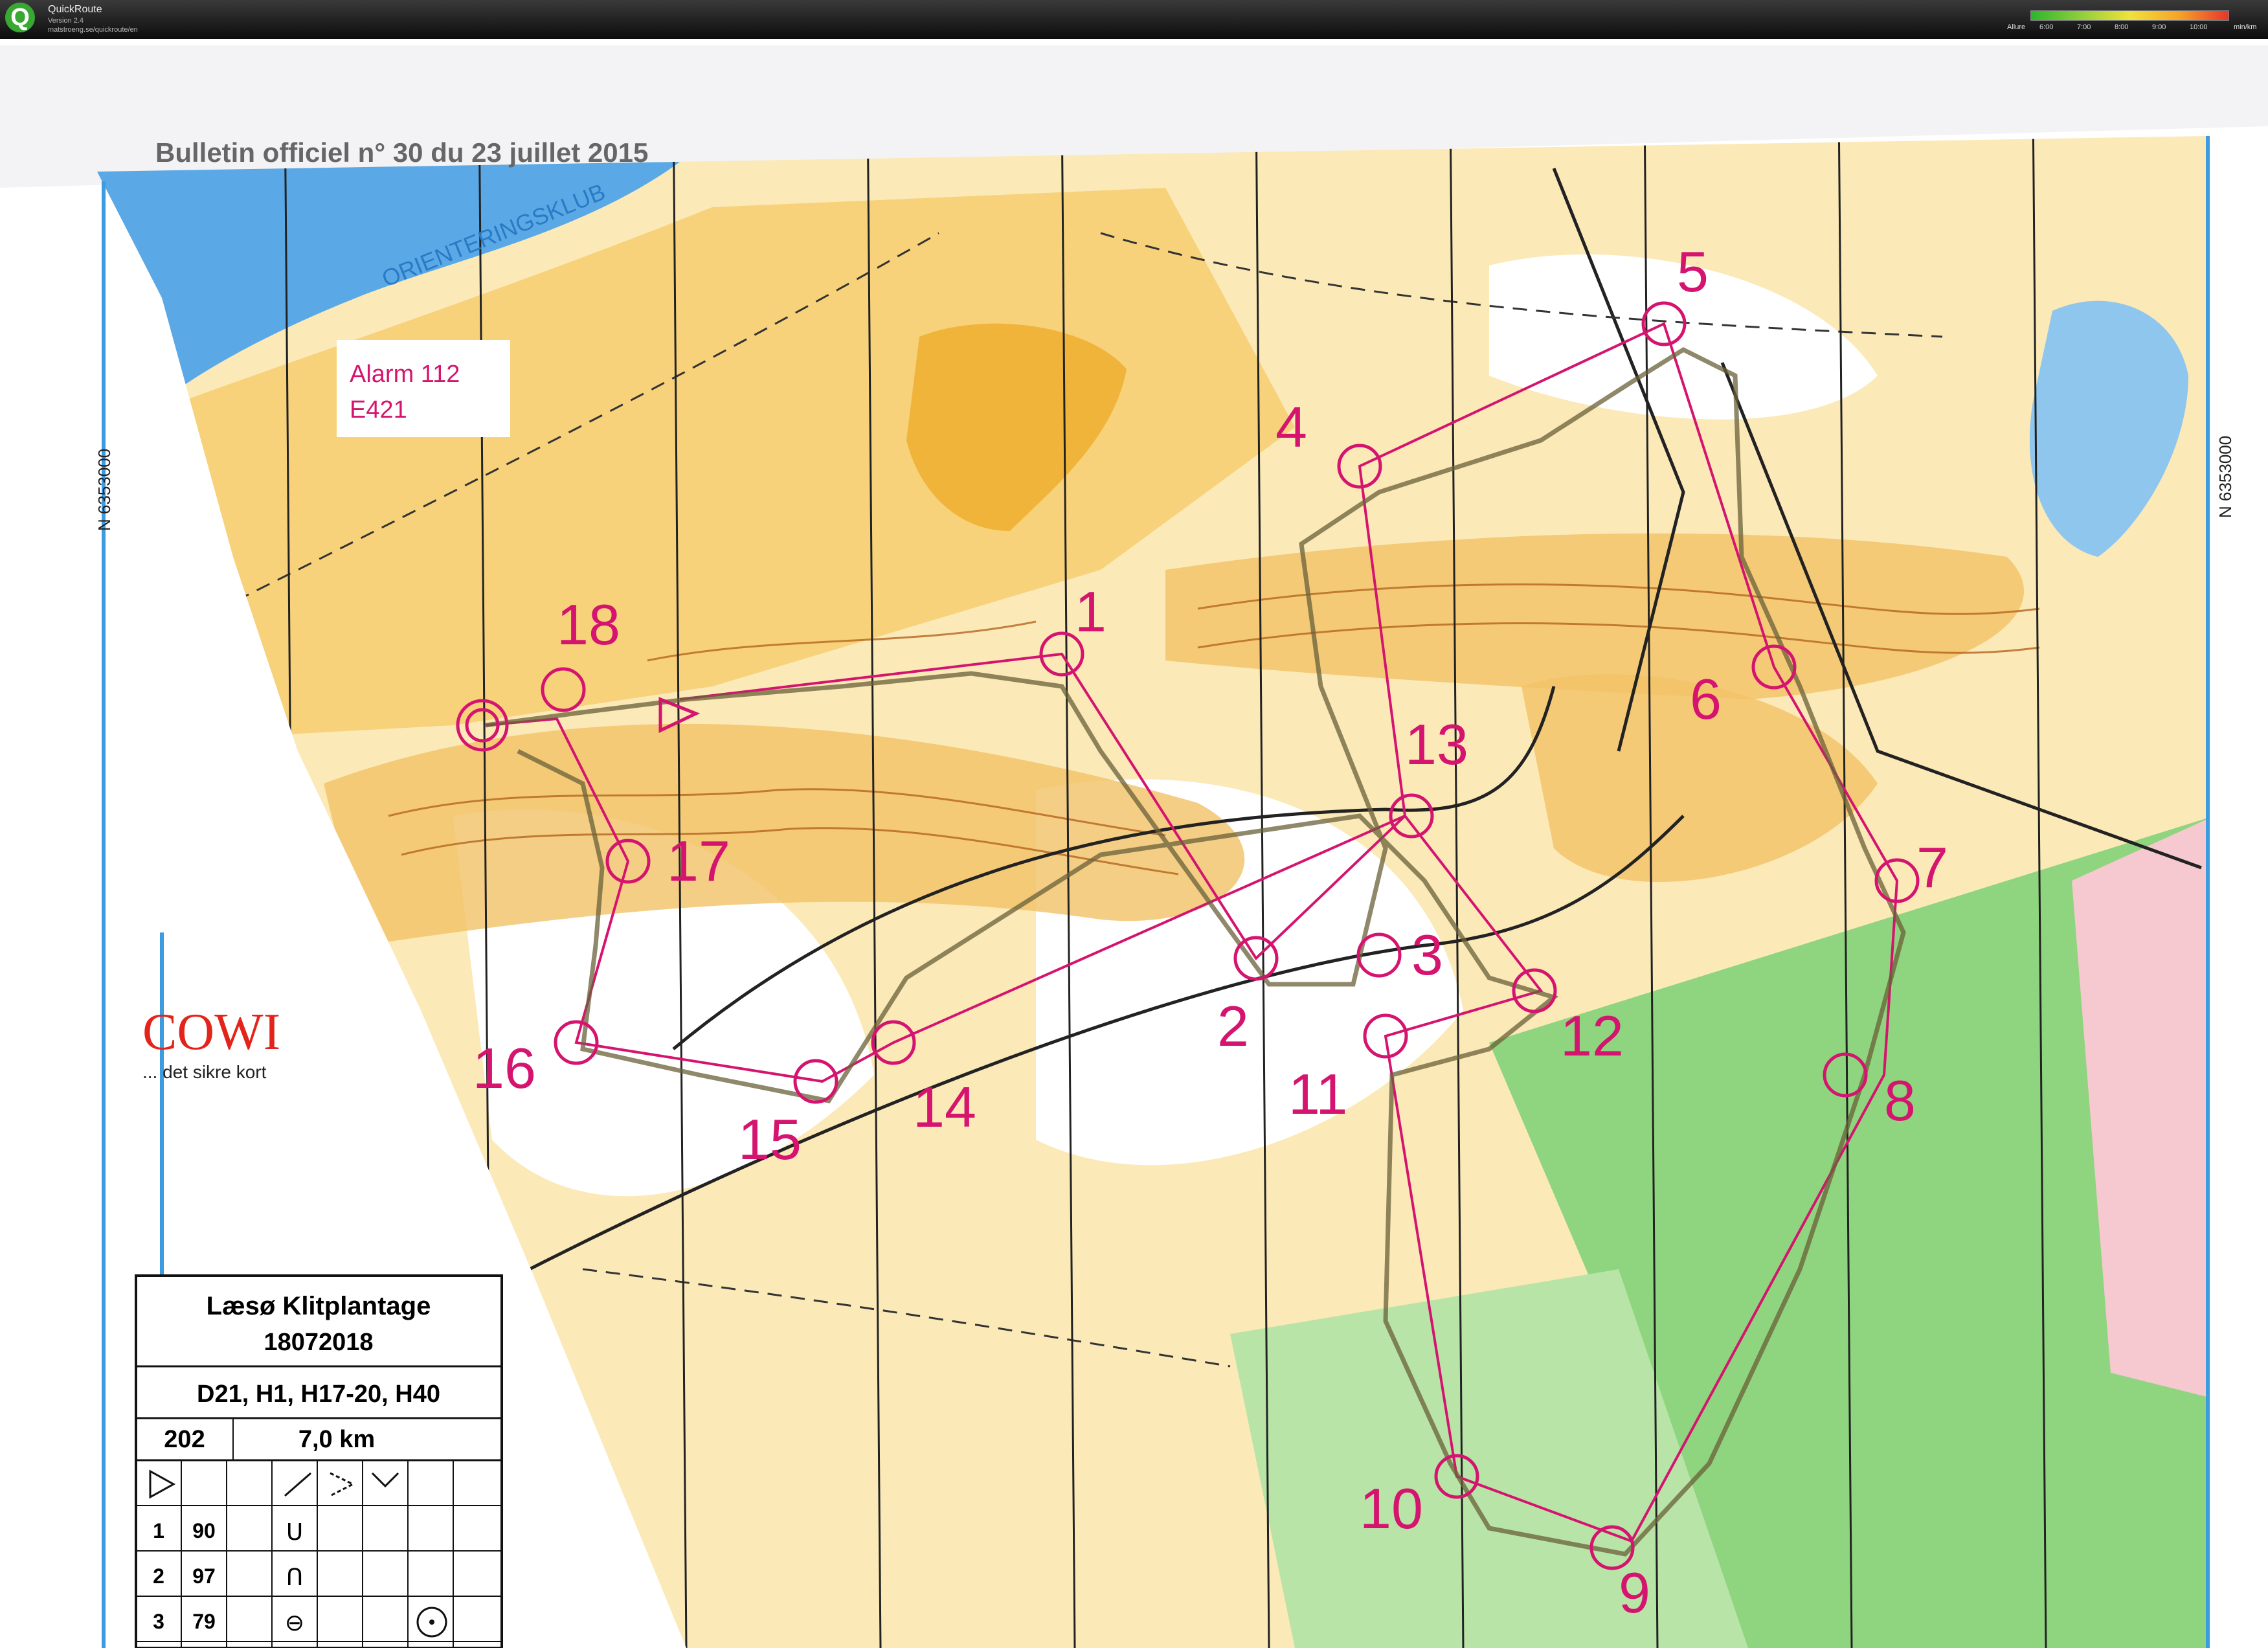 The height and width of the screenshot is (1648, 2268). What do you see at coordinates (1291, 427) in the screenshot?
I see `control-number-4: 4` at bounding box center [1291, 427].